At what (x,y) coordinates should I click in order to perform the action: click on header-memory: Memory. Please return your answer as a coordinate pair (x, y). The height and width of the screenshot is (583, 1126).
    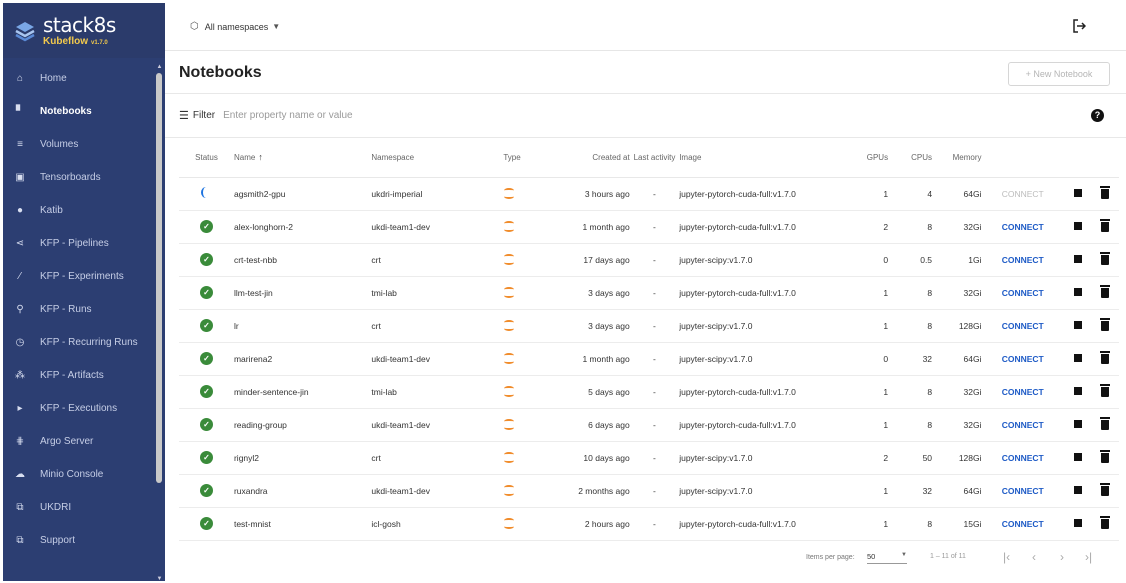
    Looking at the image, I should click on (957, 158).